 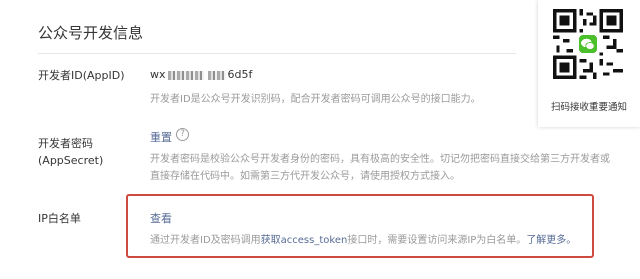 I want to click on qr-code, so click(x=588, y=44).